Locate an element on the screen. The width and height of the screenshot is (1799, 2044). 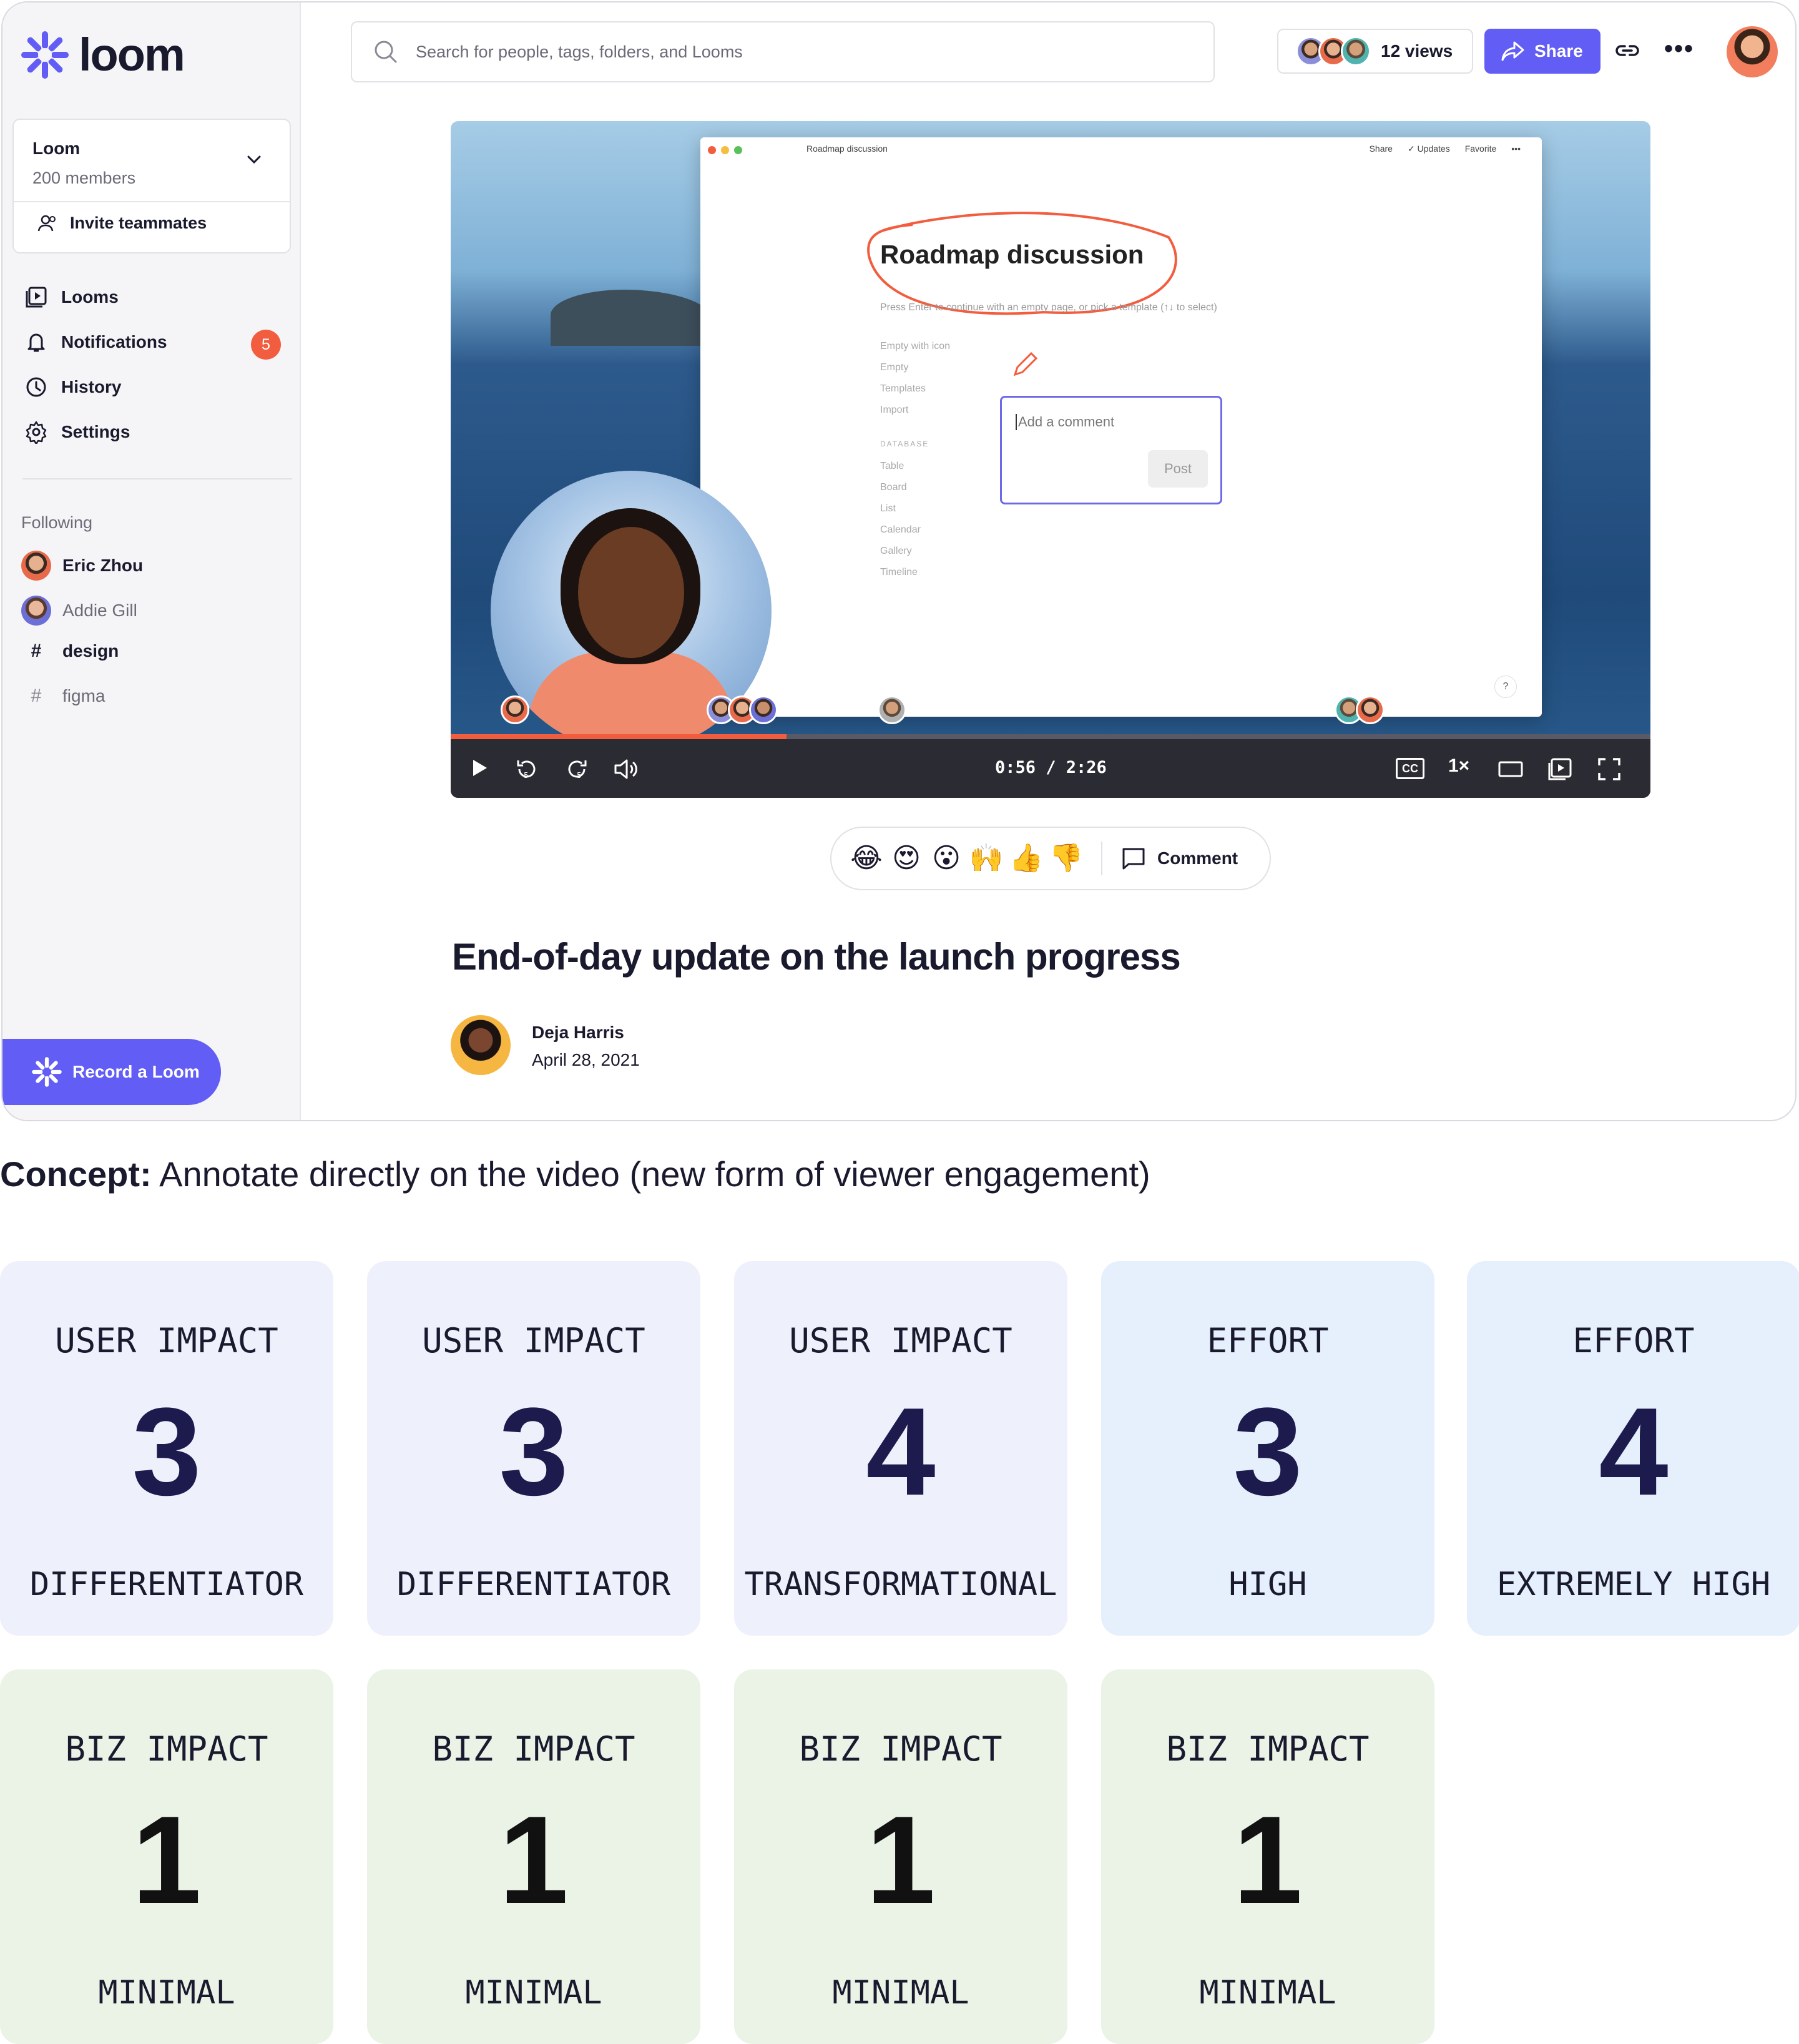
video-comment-box: Add a comment Post is located at coordinates (1111, 450).